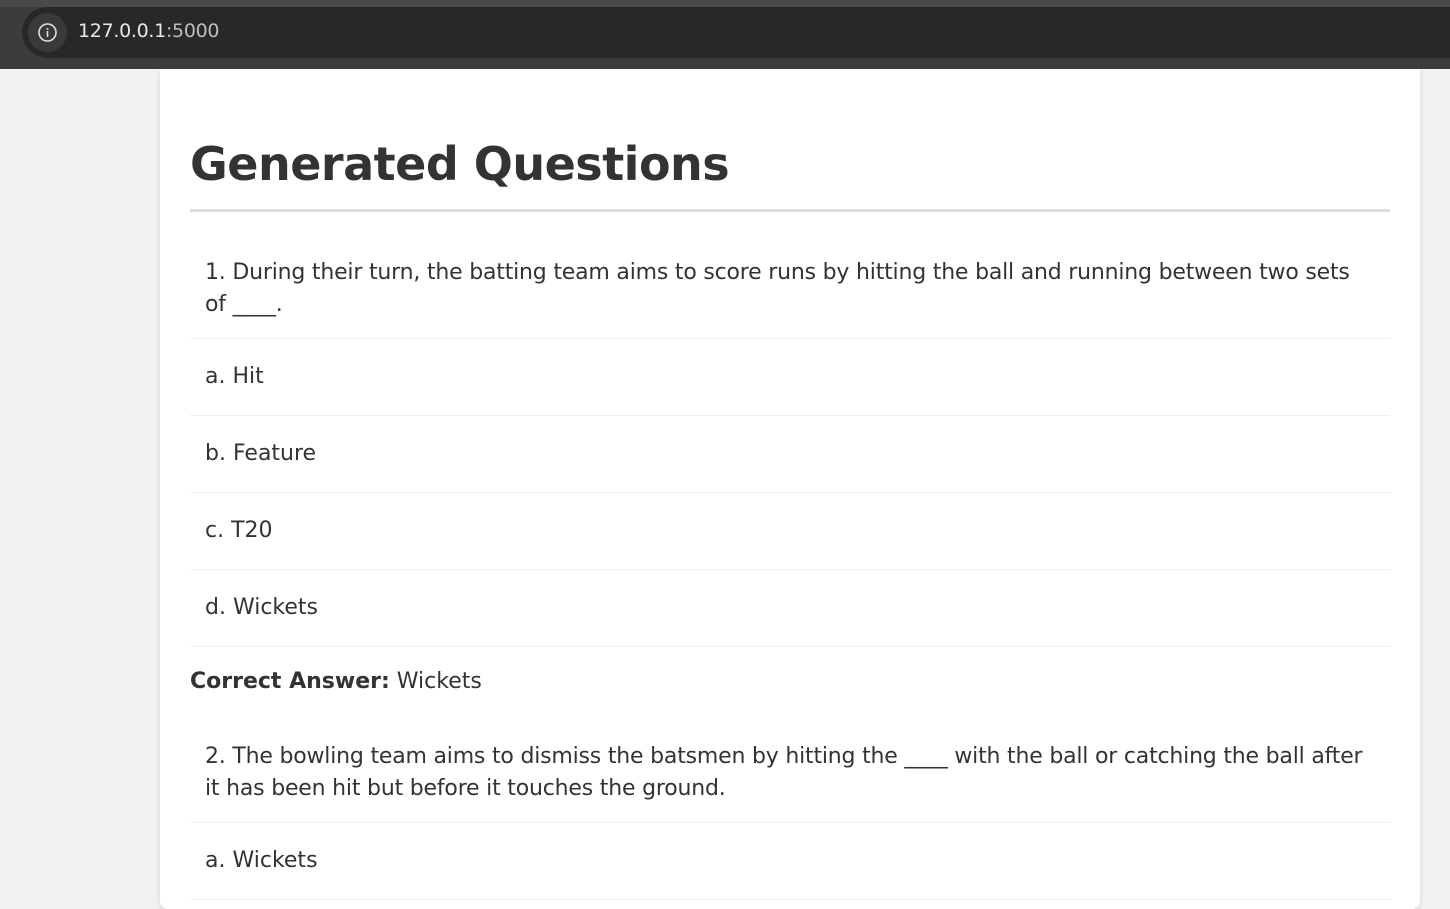  I want to click on info-icon, so click(47, 32).